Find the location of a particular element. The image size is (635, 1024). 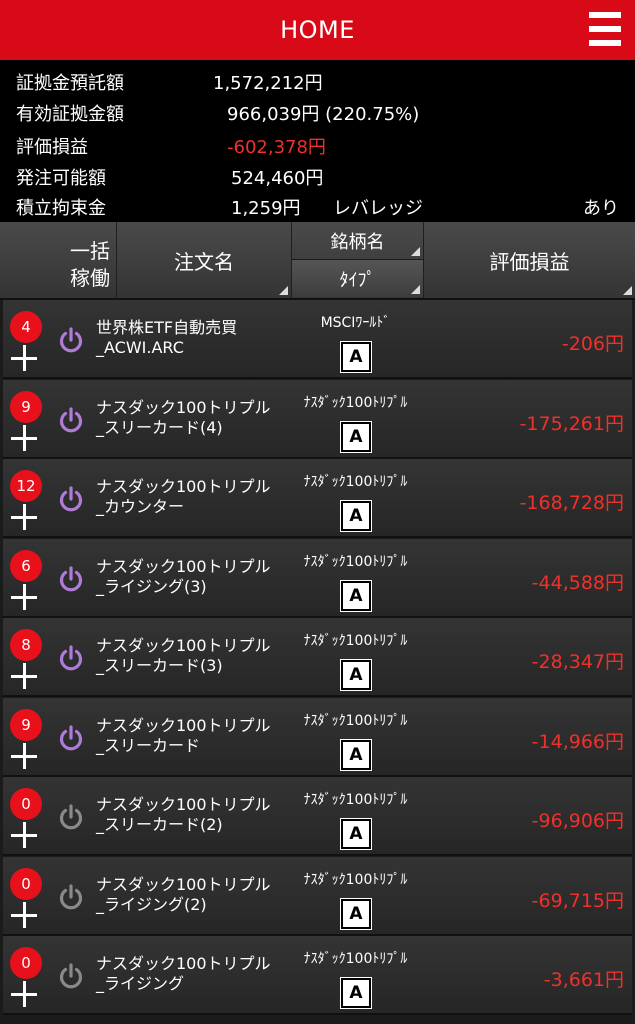

app-header: HOME is located at coordinates (317, 30).